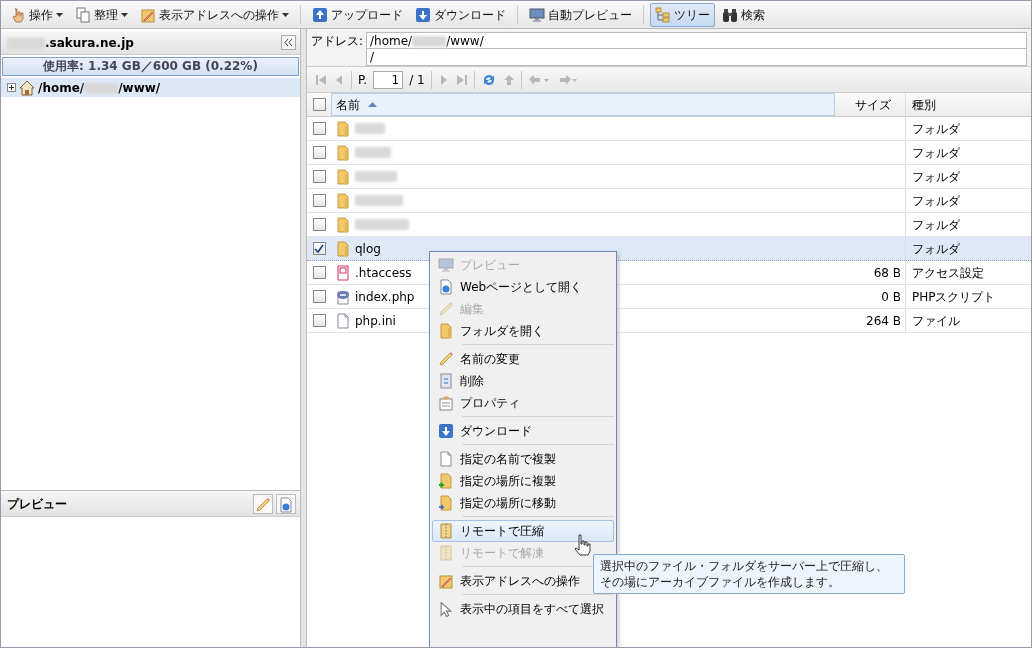 The height and width of the screenshot is (648, 1032). I want to click on file-type: PHPスクリプト, so click(954, 297).